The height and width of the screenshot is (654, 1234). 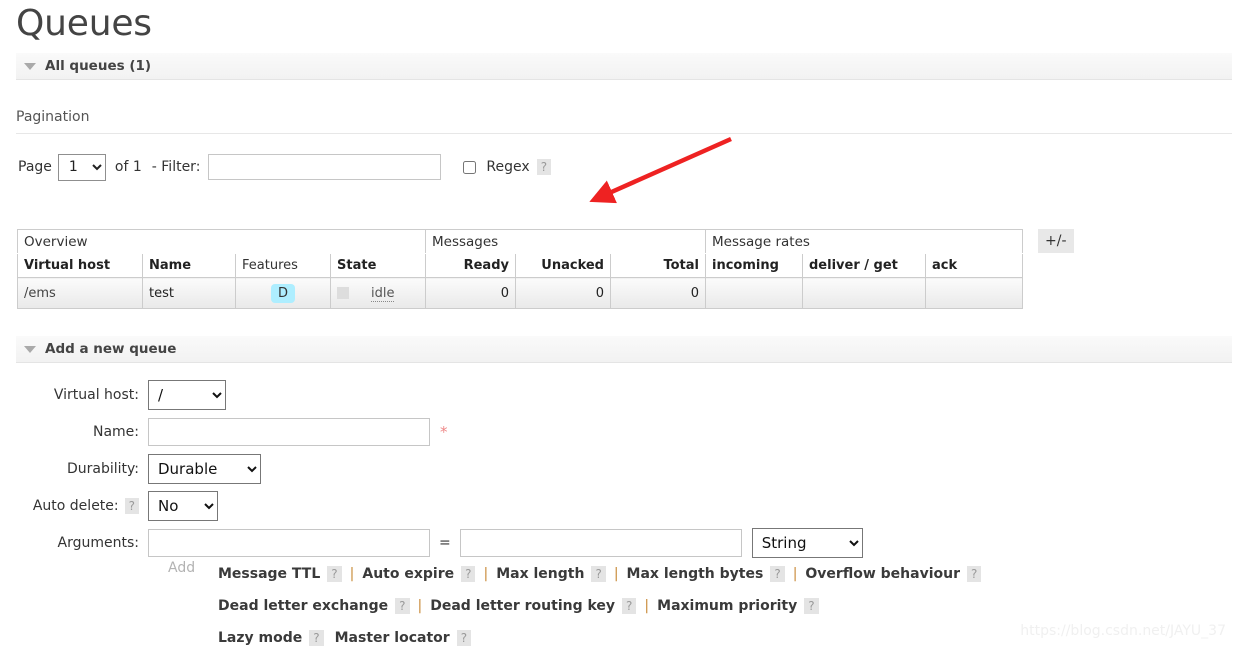 What do you see at coordinates (81, 167) in the screenshot?
I see `page-select: 1` at bounding box center [81, 167].